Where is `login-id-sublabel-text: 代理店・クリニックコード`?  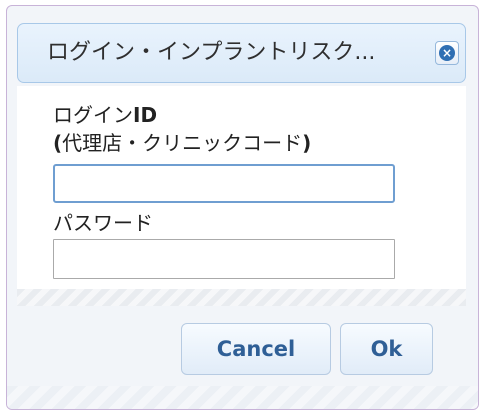
login-id-sublabel-text: 代理店・クリニックコード is located at coordinates (182, 143).